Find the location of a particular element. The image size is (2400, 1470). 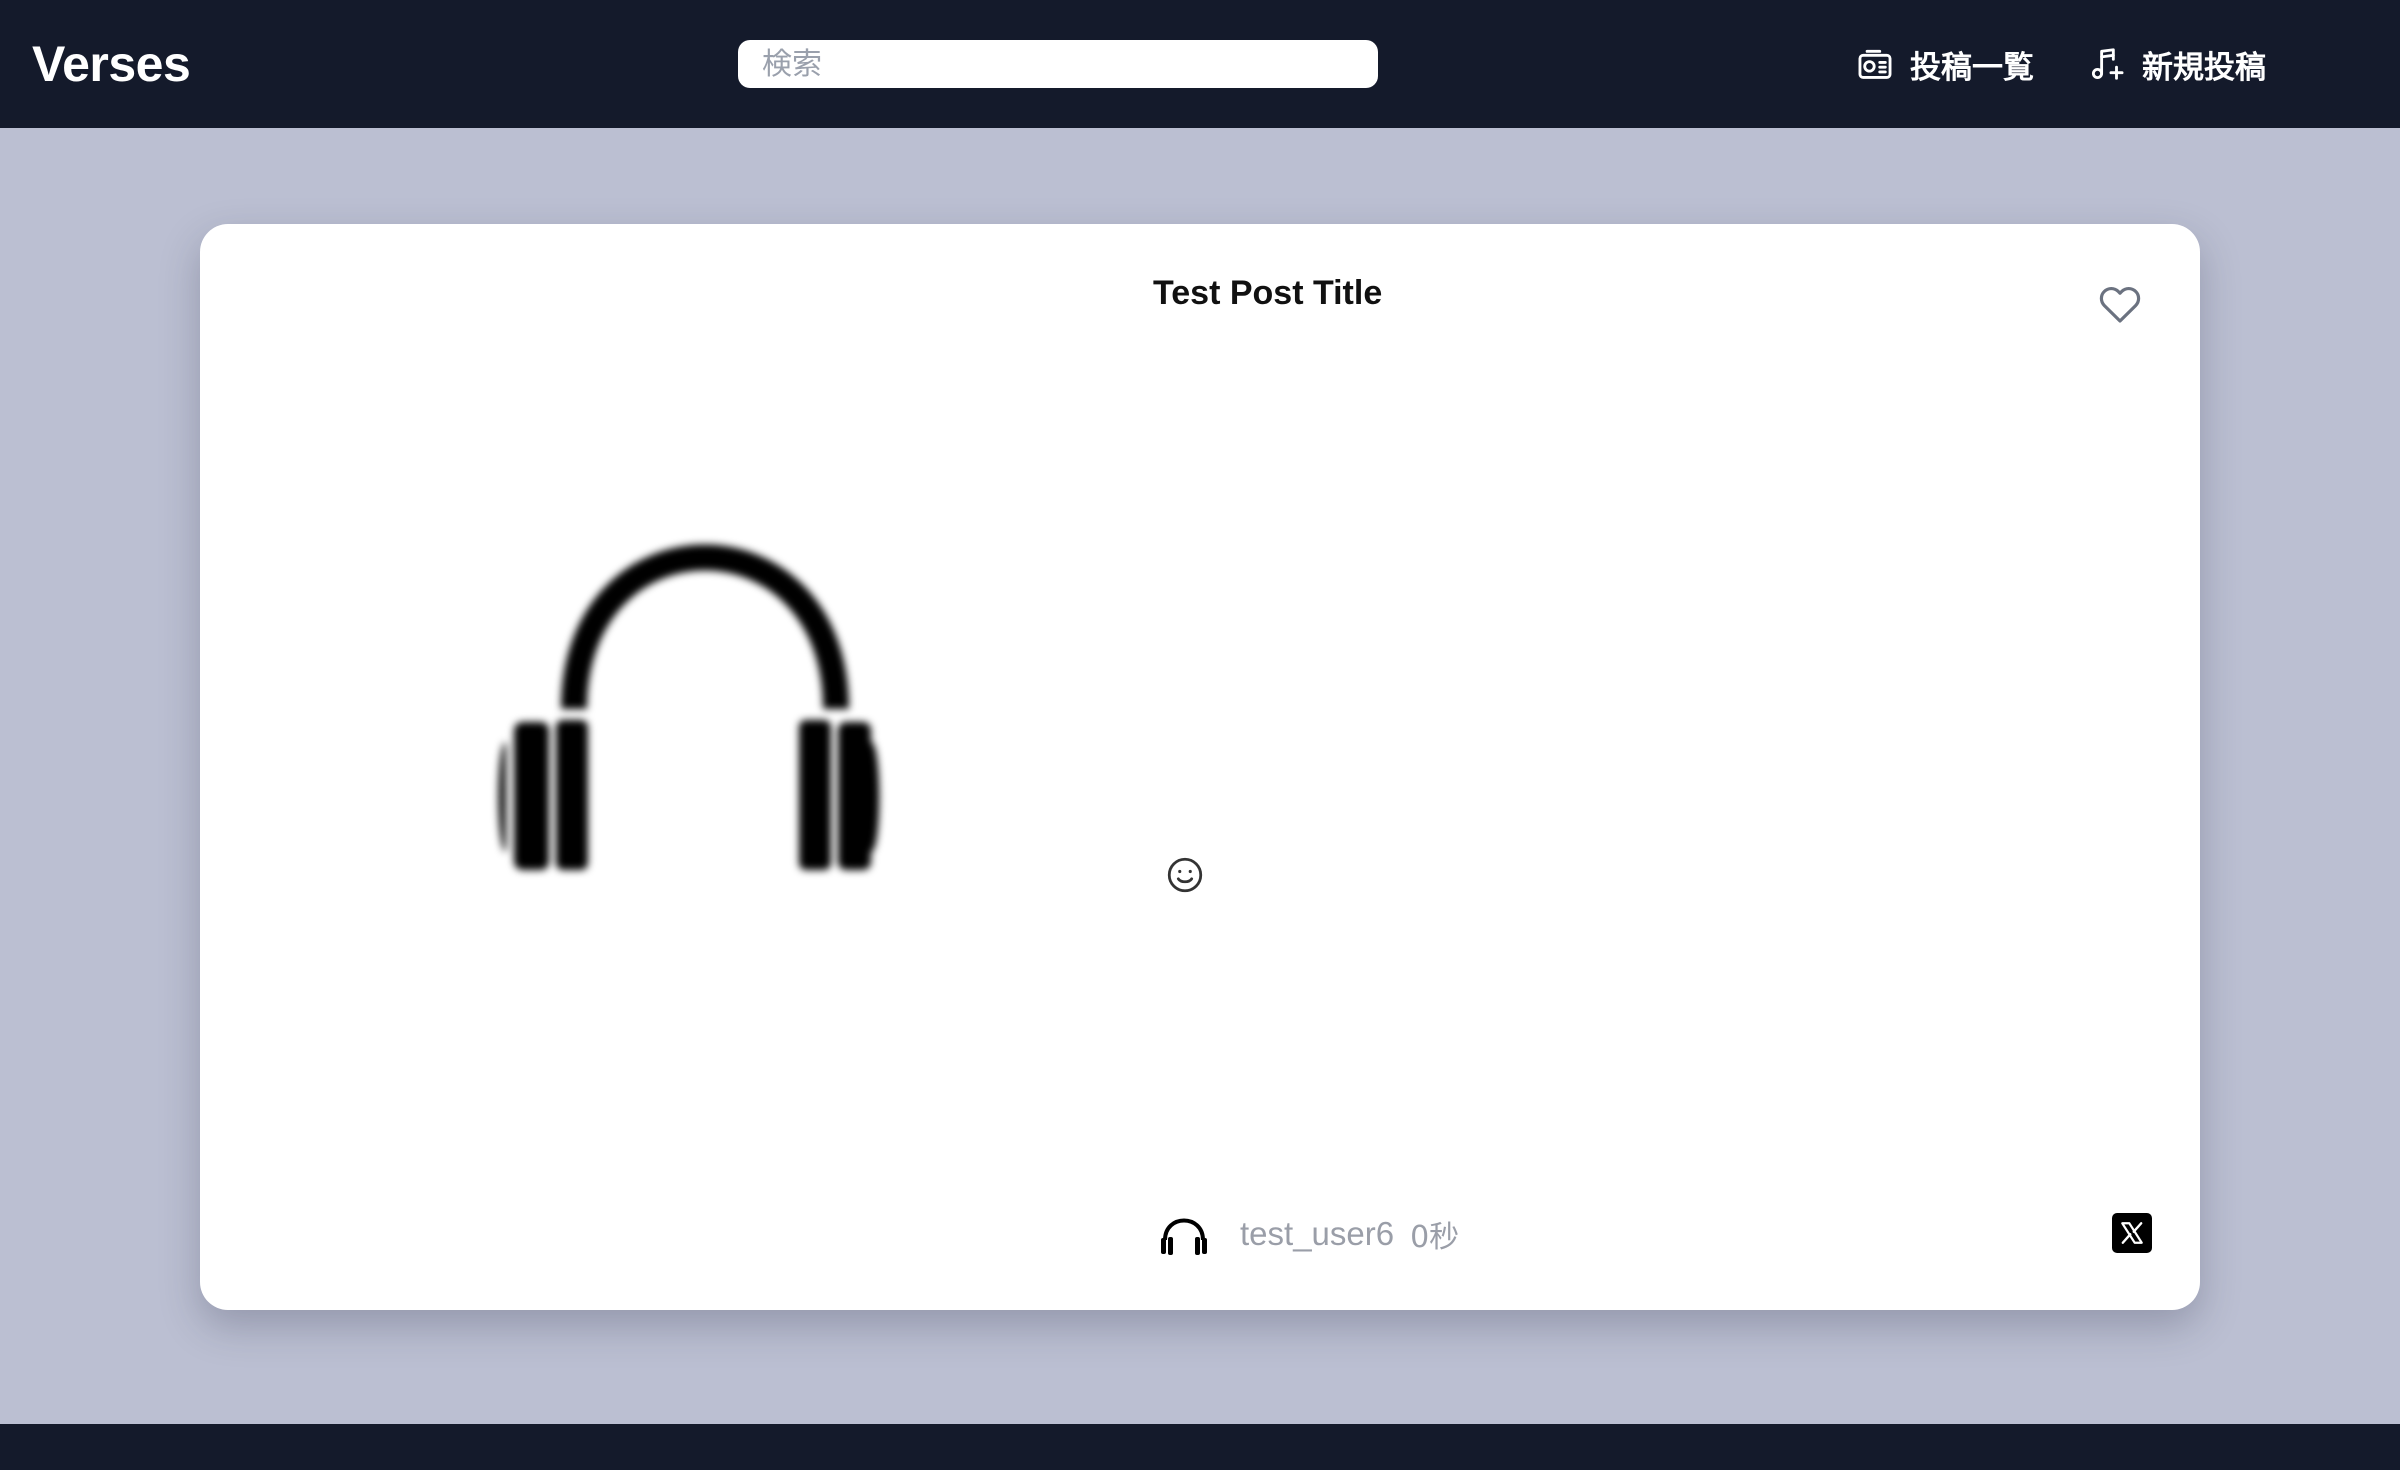

nav-new-post-label: 新規投稿 is located at coordinates (2204, 67).